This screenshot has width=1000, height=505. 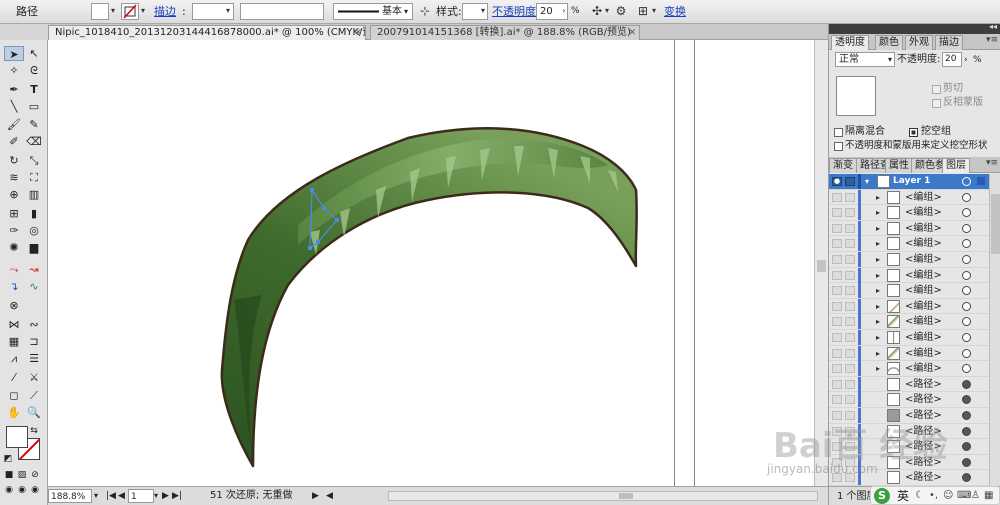 What do you see at coordinates (156, 496) in the screenshot?
I see `artboard-dropdown-icon: ▾` at bounding box center [156, 496].